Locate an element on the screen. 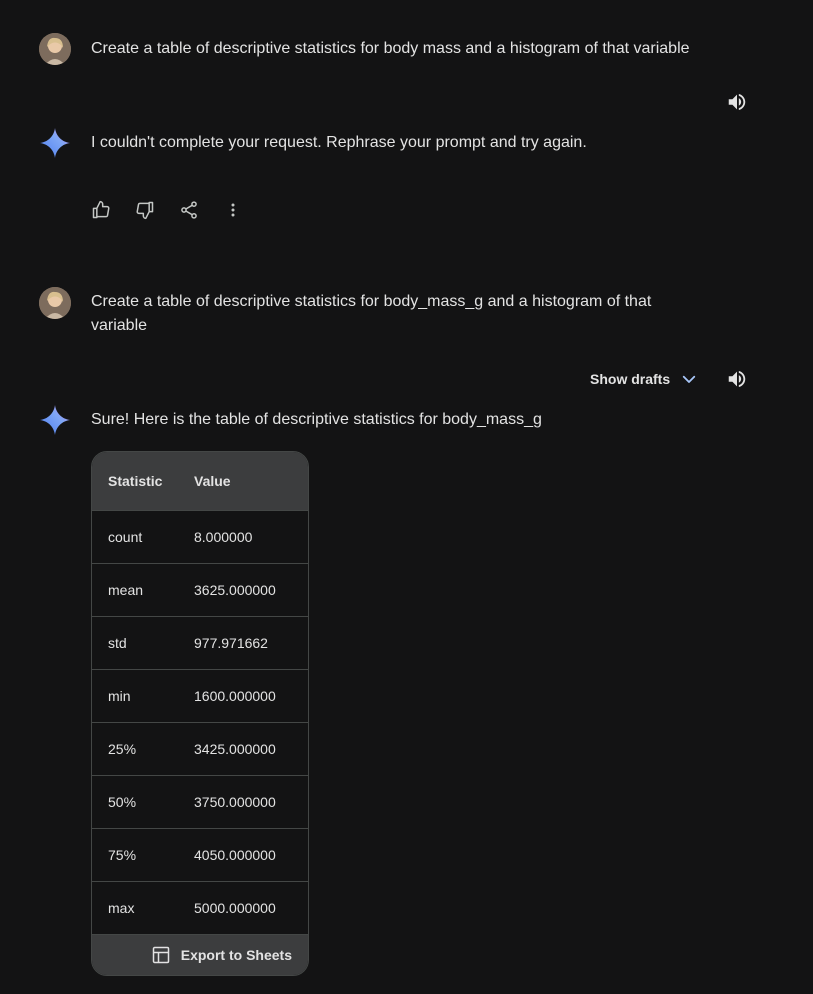  table-cell-stat: min is located at coordinates (119, 696).